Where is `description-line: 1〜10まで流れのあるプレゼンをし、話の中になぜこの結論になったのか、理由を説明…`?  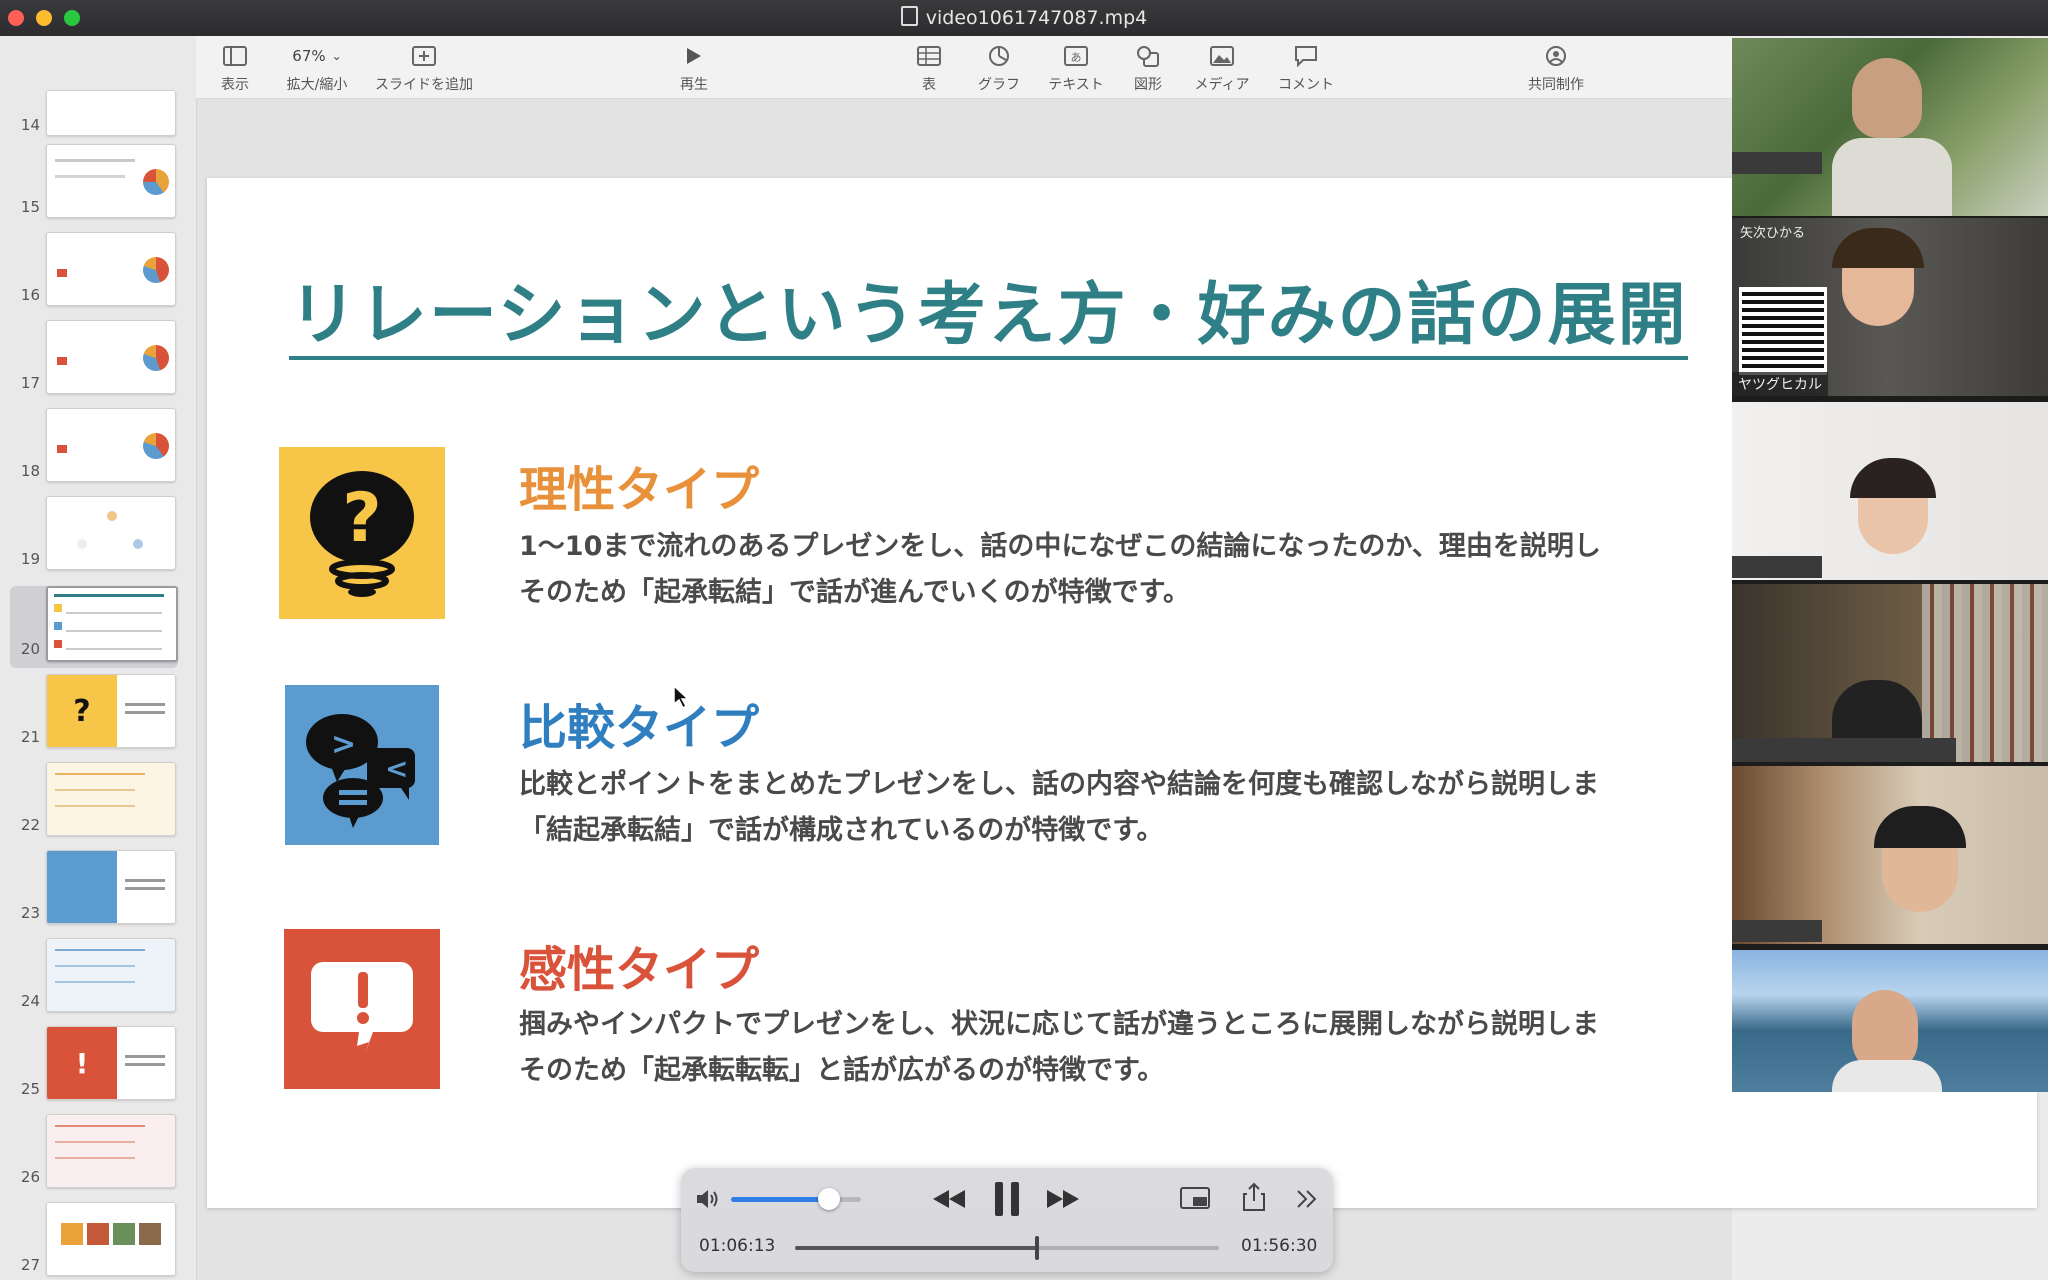 description-line: 1〜10まで流れのあるプレゼンをし、話の中になぜこの結論になったのか、理由を説明… is located at coordinates (1060, 546).